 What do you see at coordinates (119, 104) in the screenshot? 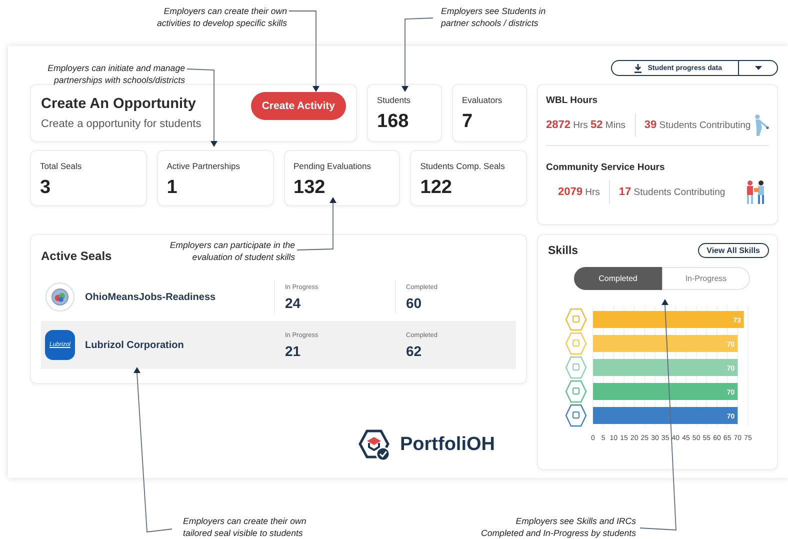
I see `card-title: Create An Opportunity` at bounding box center [119, 104].